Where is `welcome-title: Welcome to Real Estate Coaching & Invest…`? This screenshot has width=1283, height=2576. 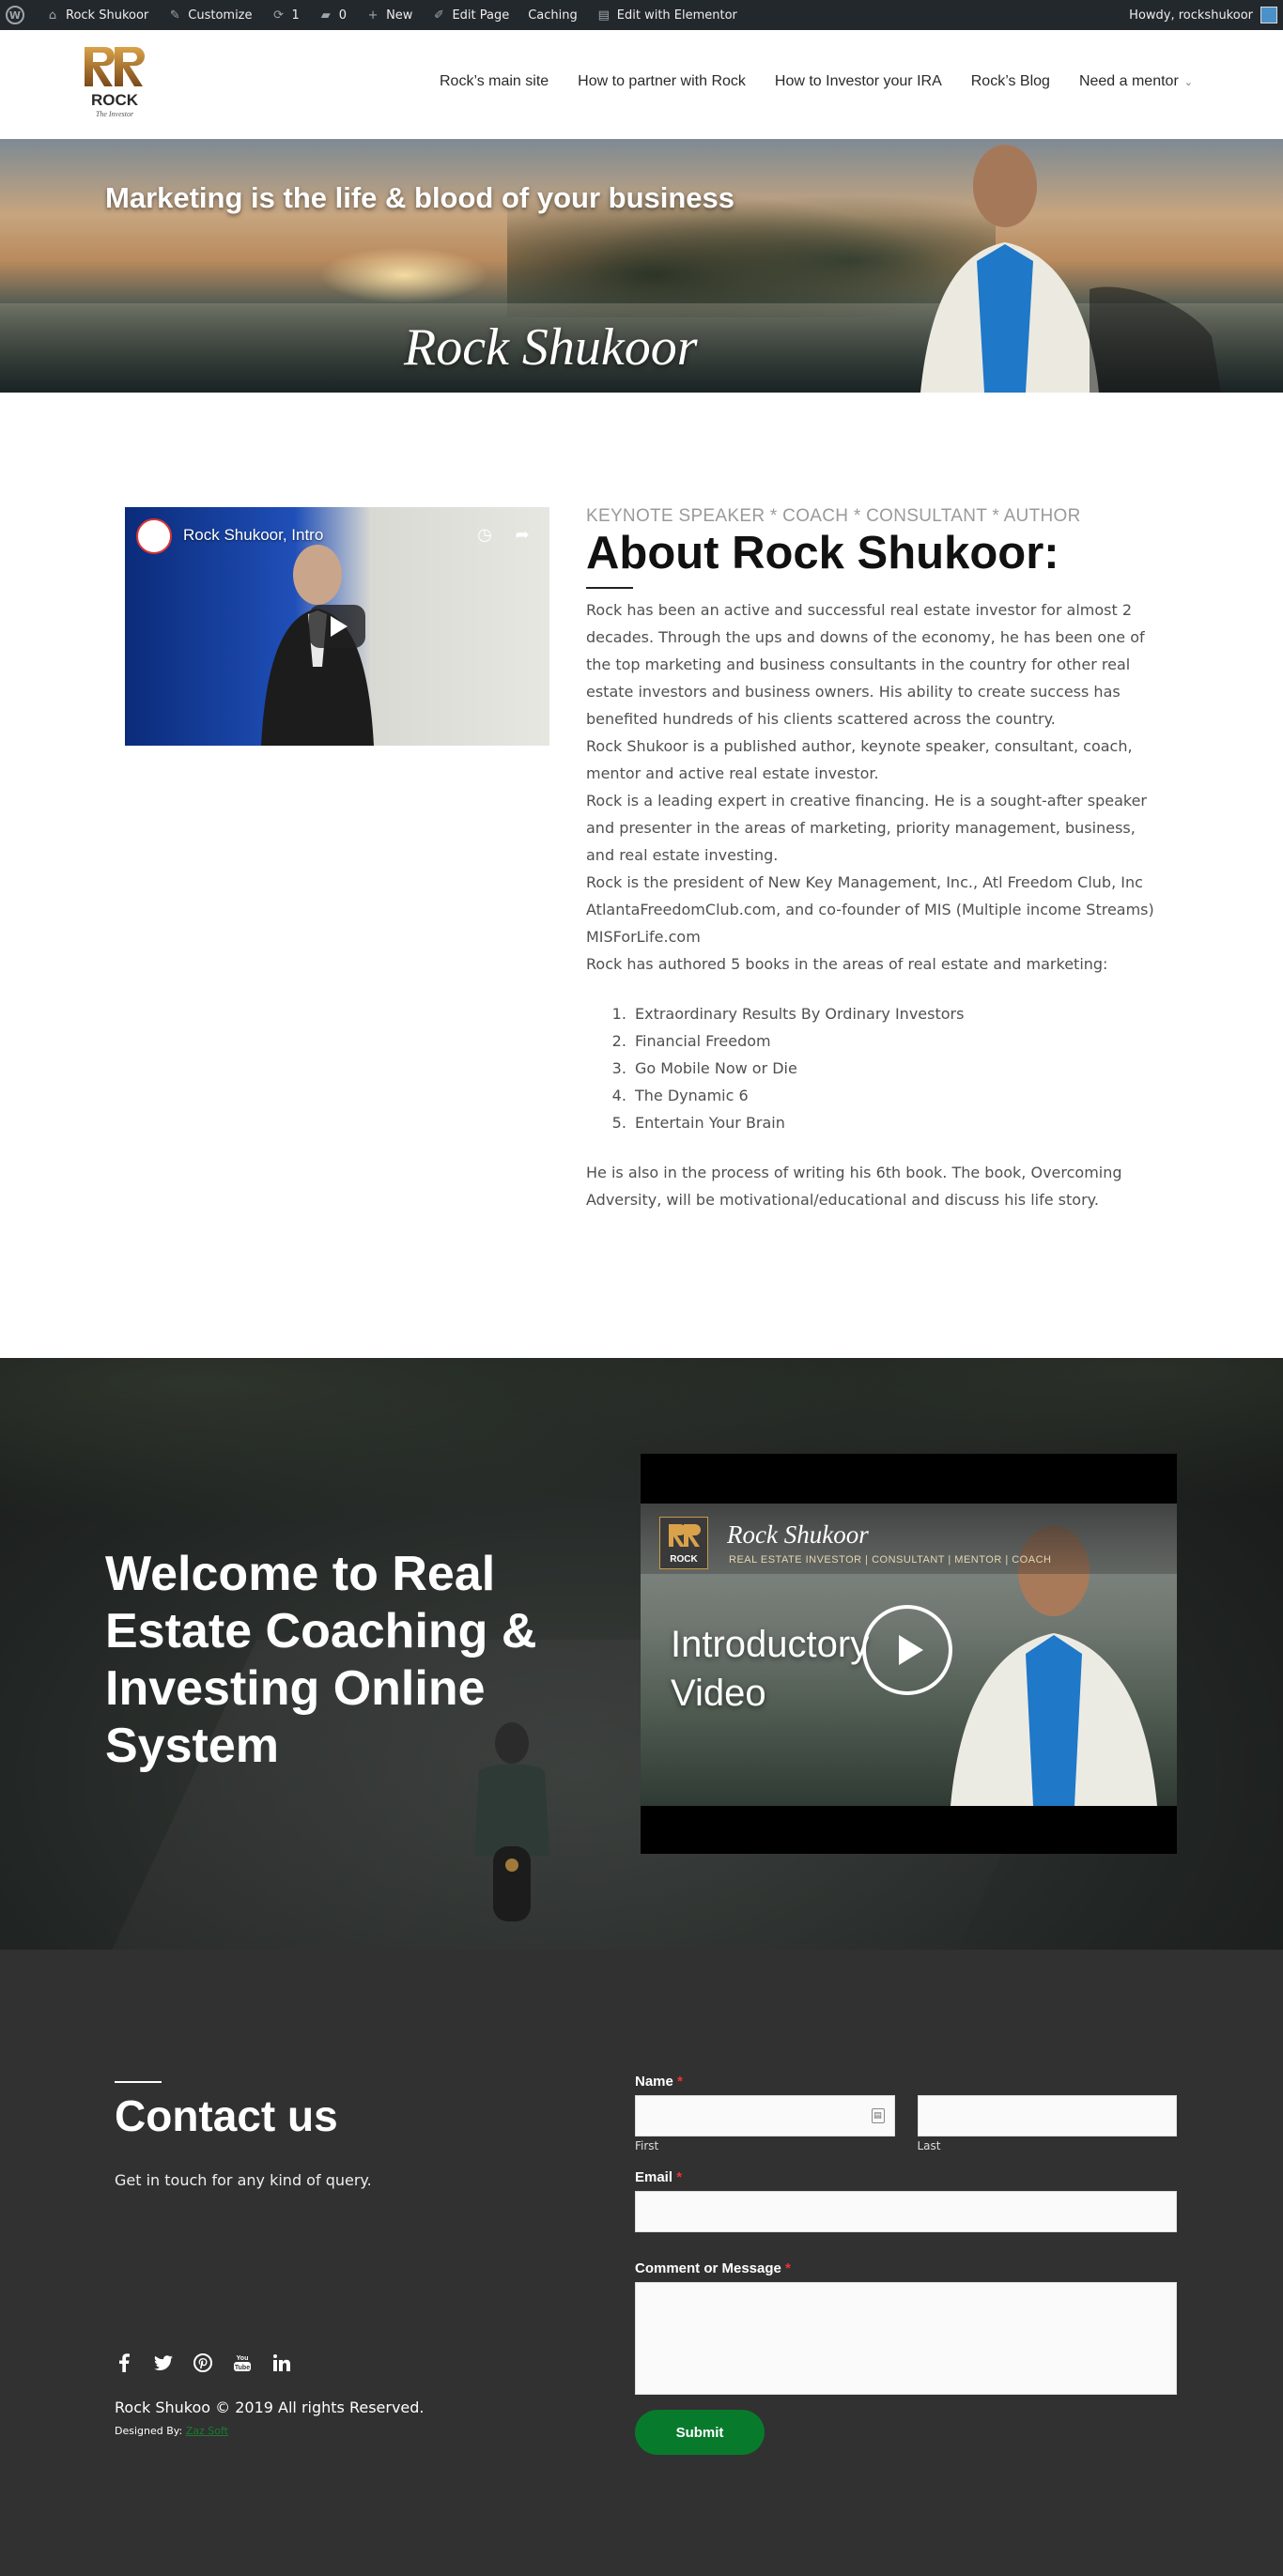 welcome-title: Welcome to Real Estate Coaching & Invest… is located at coordinates (321, 1660).